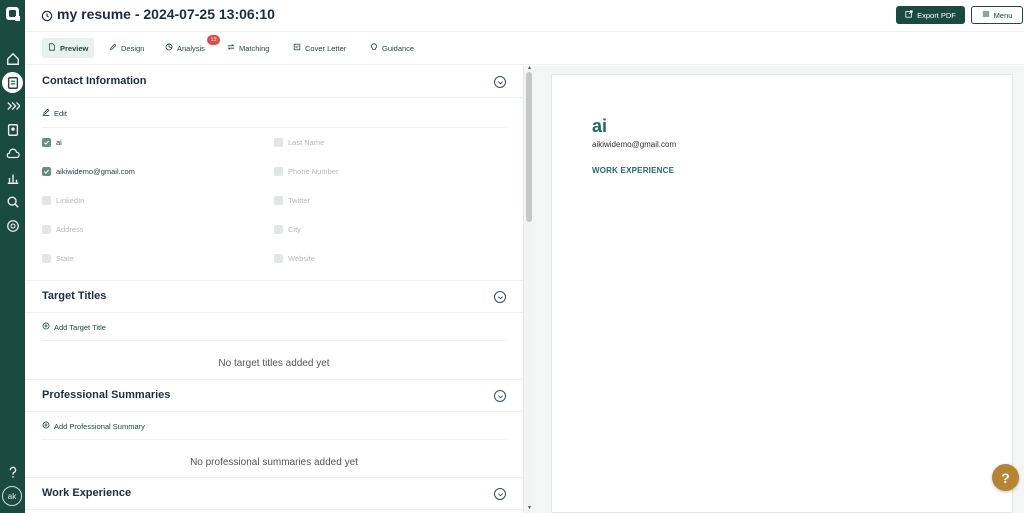 Image resolution: width=1024 pixels, height=513 pixels. I want to click on tab-cover-letter: Cover Letter, so click(319, 48).